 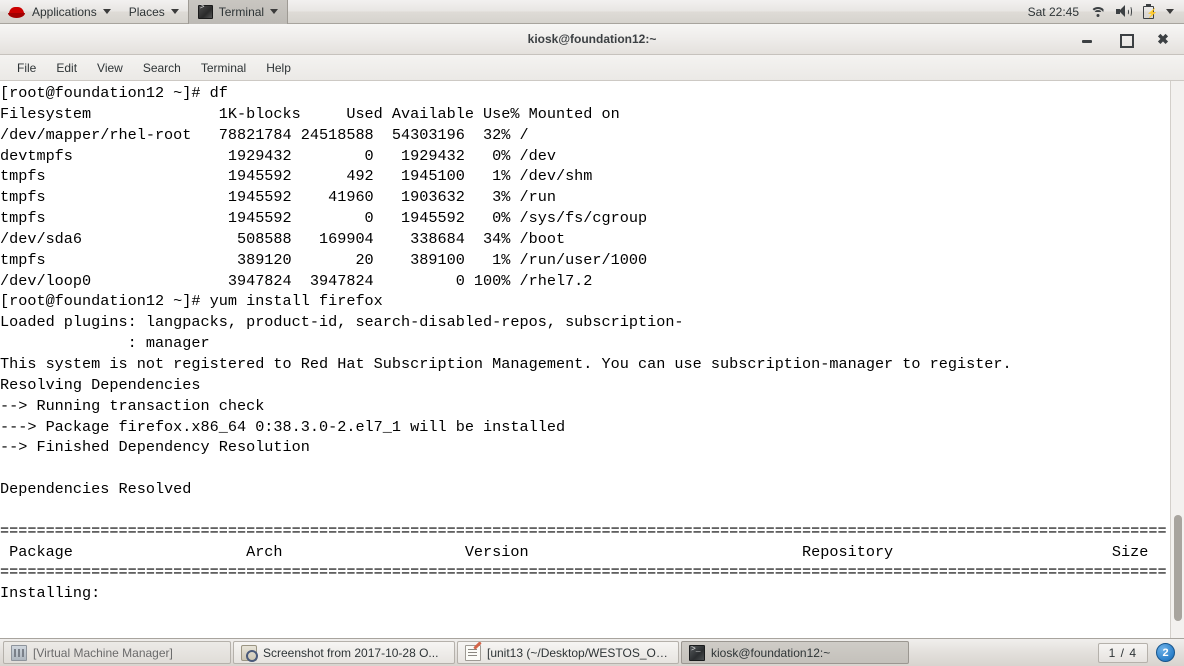 I want to click on taskbar-item-label: kiosk@foundation12:~, so click(x=771, y=652).